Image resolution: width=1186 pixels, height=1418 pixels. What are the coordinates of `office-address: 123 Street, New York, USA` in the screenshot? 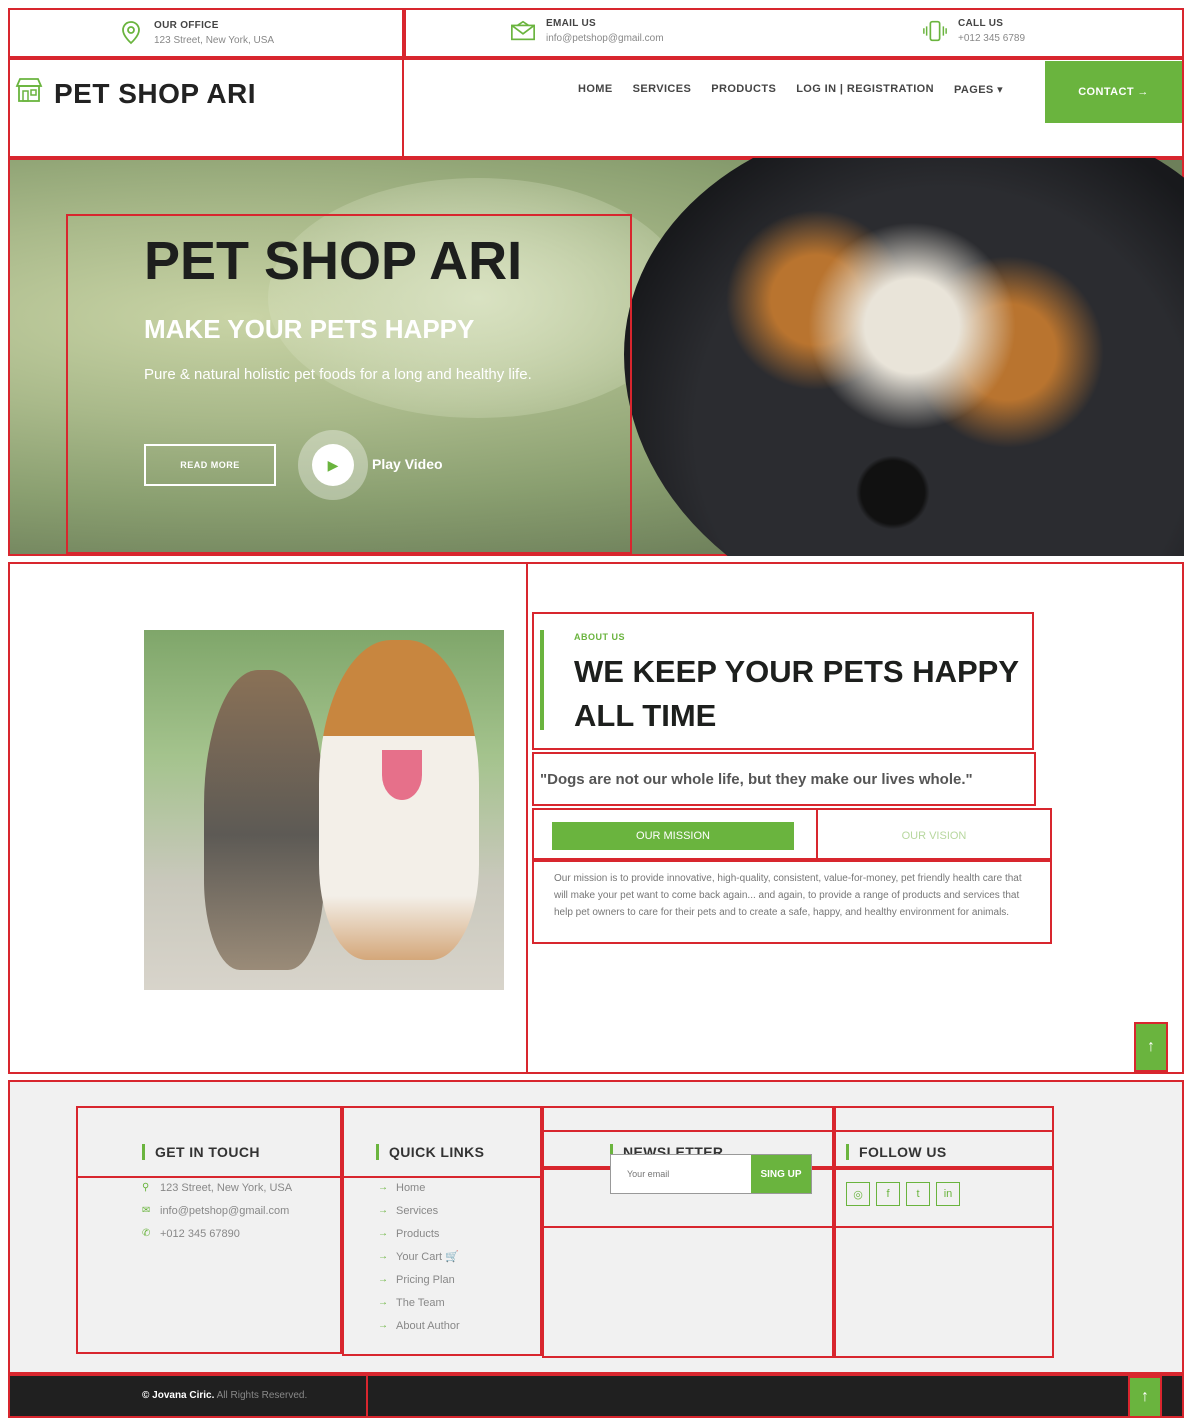 It's located at (214, 40).